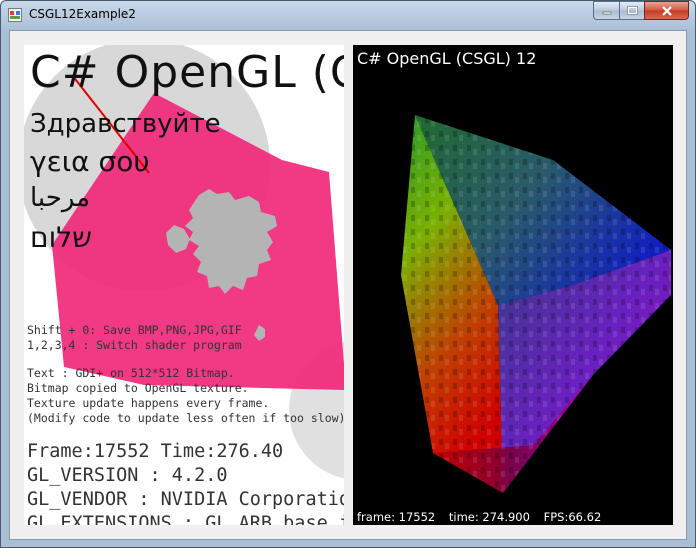  I want to click on minimize-icon, so click(606, 12).